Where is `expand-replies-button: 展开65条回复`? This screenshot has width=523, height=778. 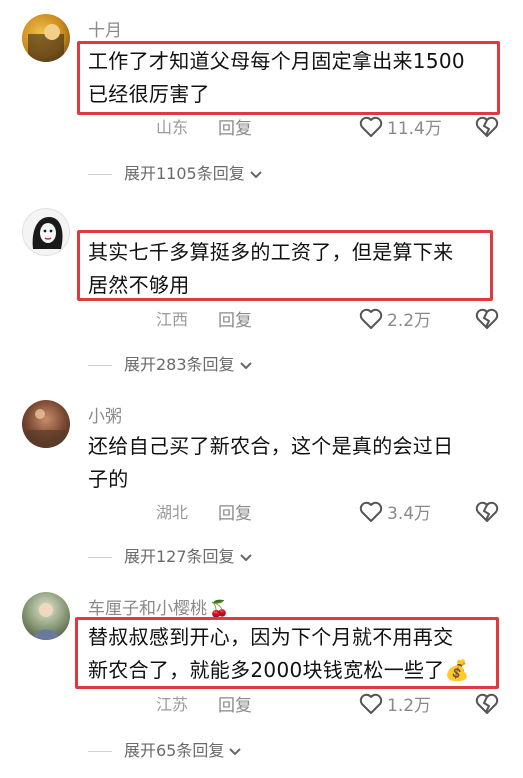 expand-replies-button: 展开65条回复 is located at coordinates (165, 749).